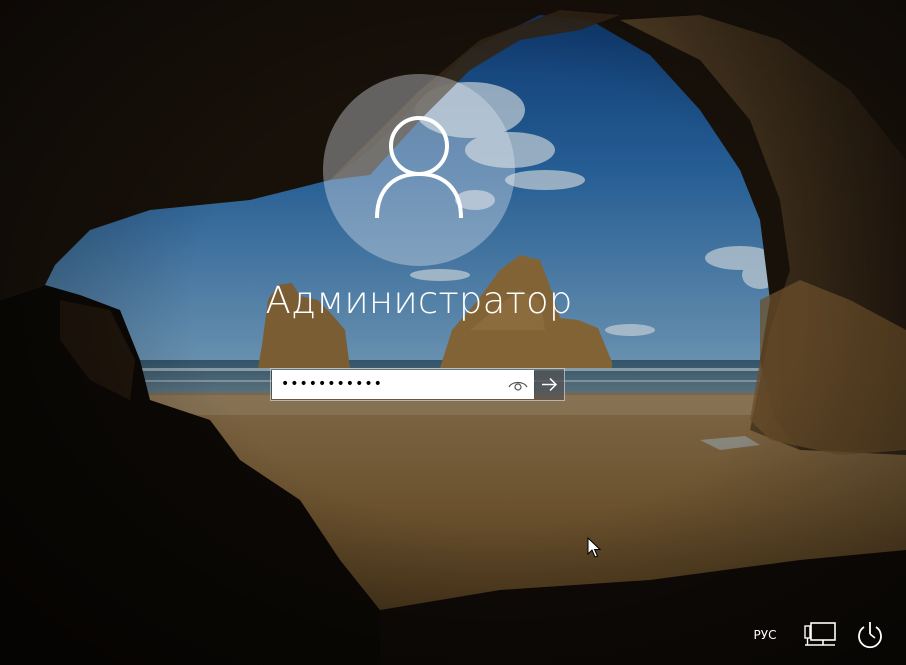 The image size is (906, 665). I want to click on arrow-right-icon, so click(550, 384).